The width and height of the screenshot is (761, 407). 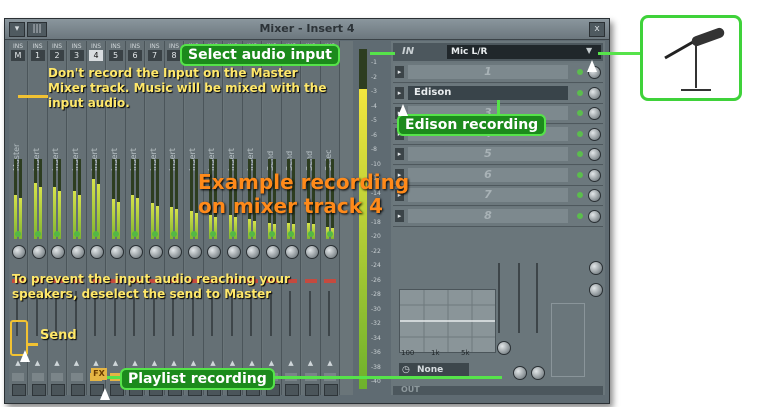 I want to click on volume-knob, so click(x=596, y=290).